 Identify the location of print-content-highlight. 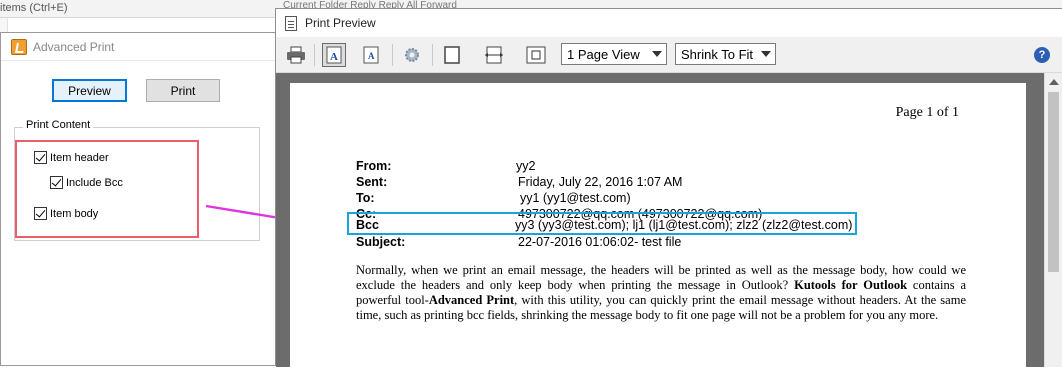
(107, 189).